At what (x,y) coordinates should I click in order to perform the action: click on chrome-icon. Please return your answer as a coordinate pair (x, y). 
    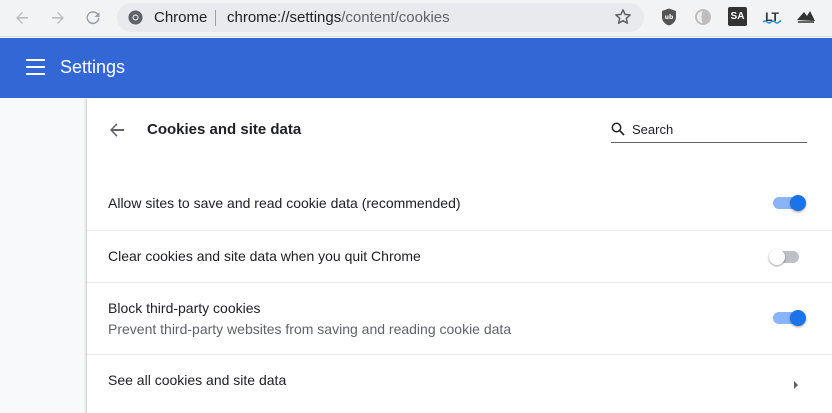
    Looking at the image, I should click on (135, 20).